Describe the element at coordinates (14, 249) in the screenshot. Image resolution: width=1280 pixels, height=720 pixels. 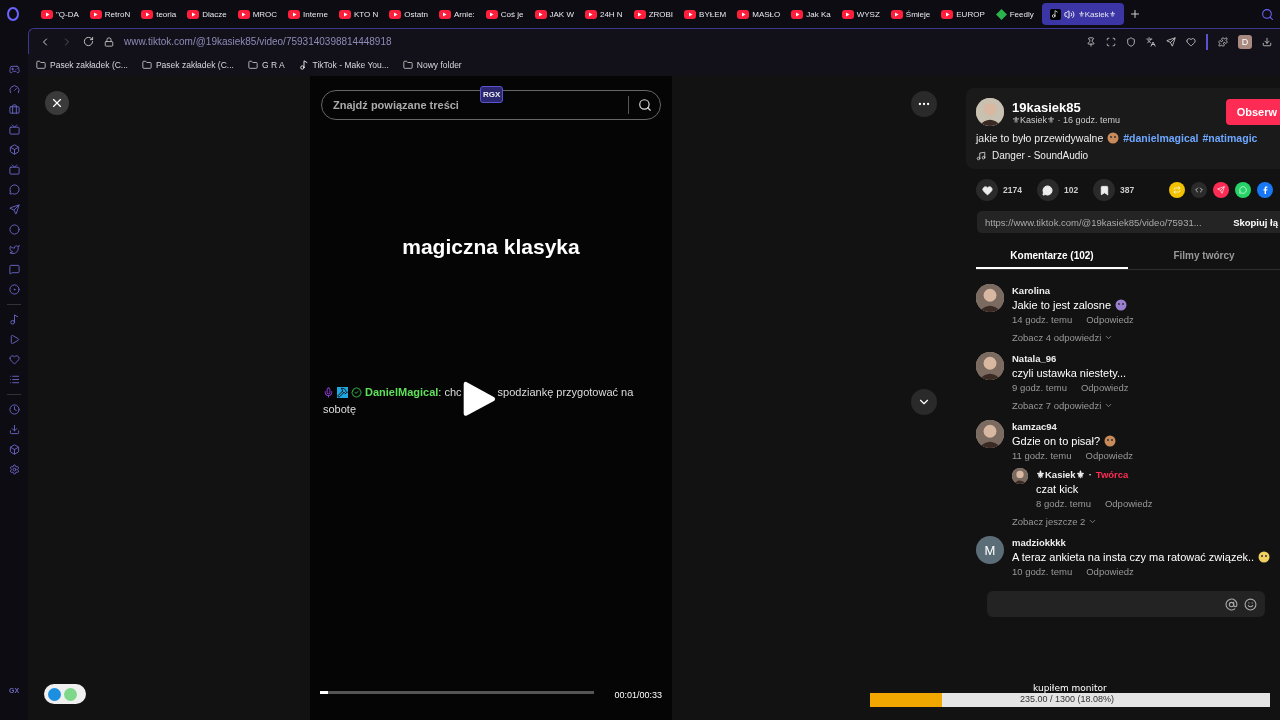
I see `bird-icon` at that location.